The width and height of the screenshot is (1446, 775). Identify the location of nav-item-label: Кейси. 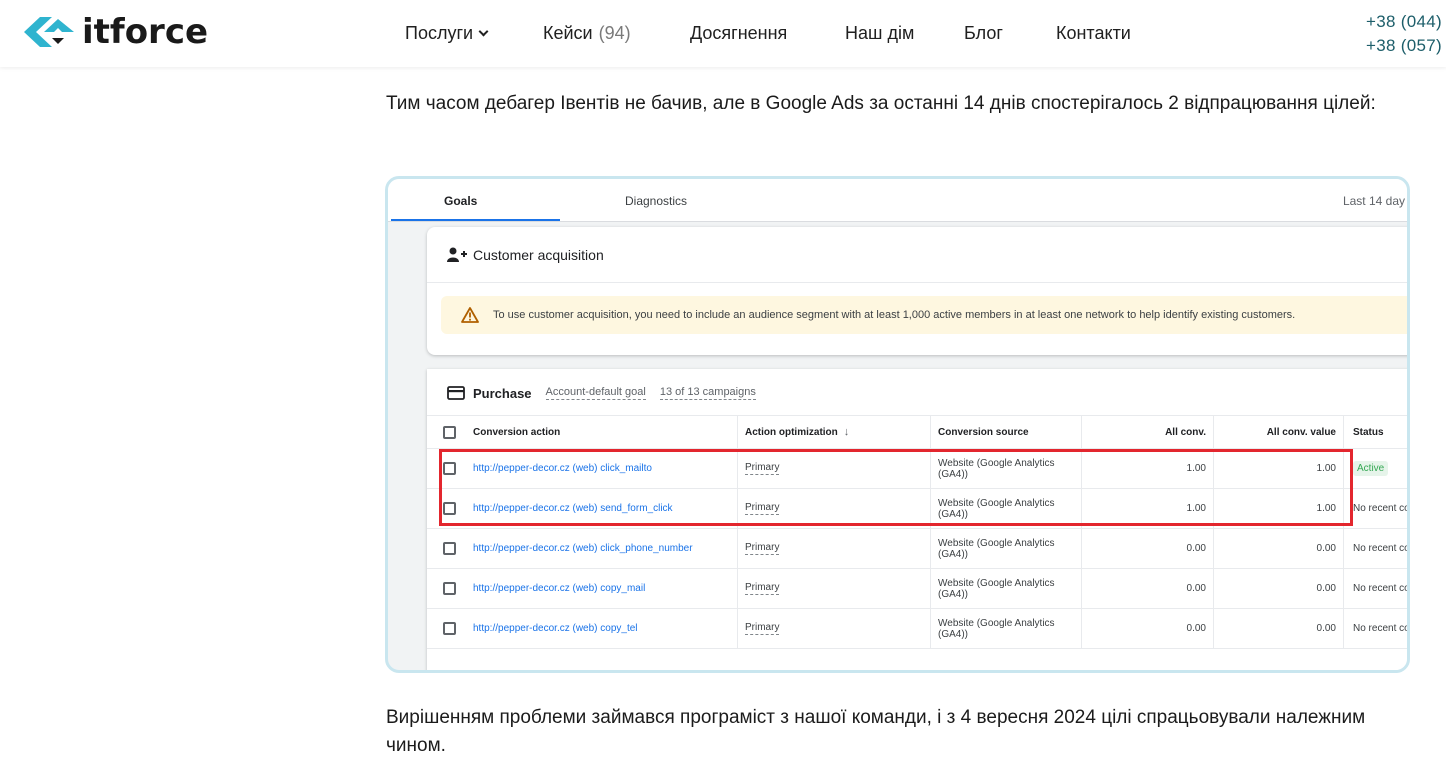
(568, 33).